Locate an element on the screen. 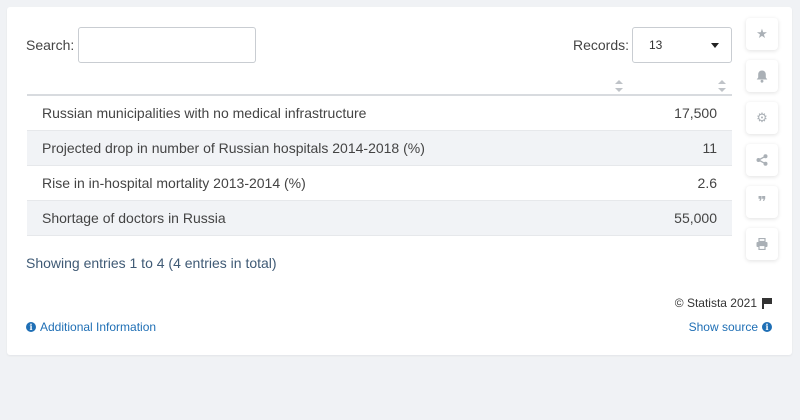 This screenshot has height=420, width=800. row-label: Shortage of doctors in Russia is located at coordinates (134, 218).